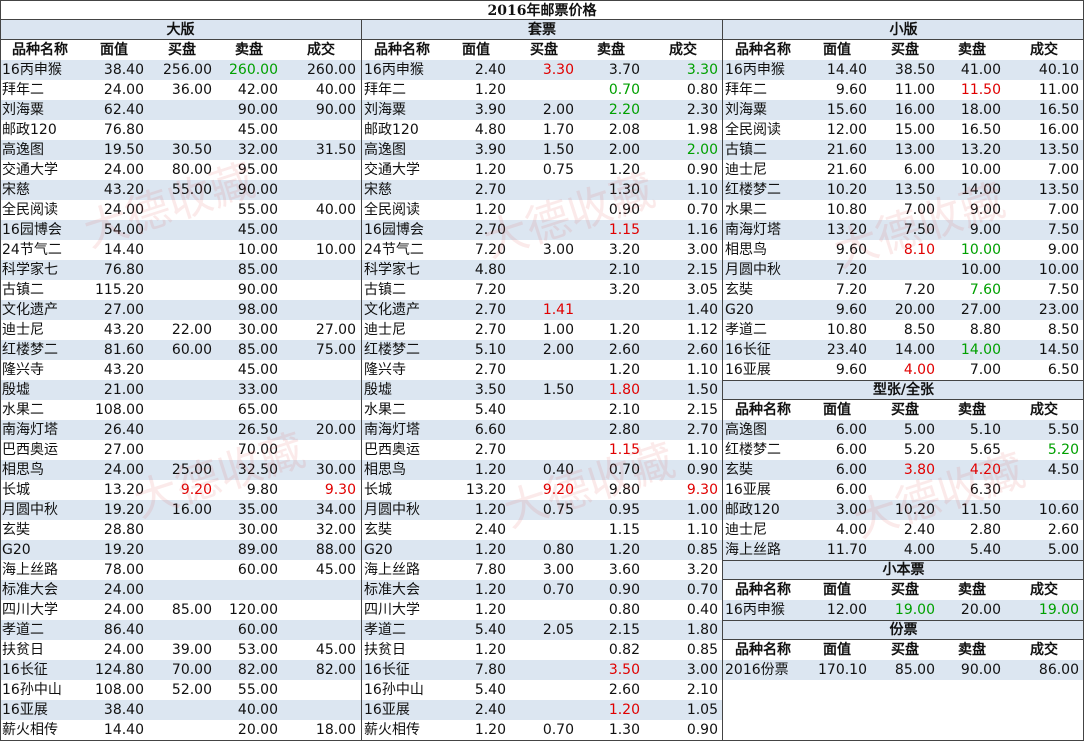 This screenshot has height=741, width=1084. What do you see at coordinates (123, 110) in the screenshot?
I see `price-cell: 62.40` at bounding box center [123, 110].